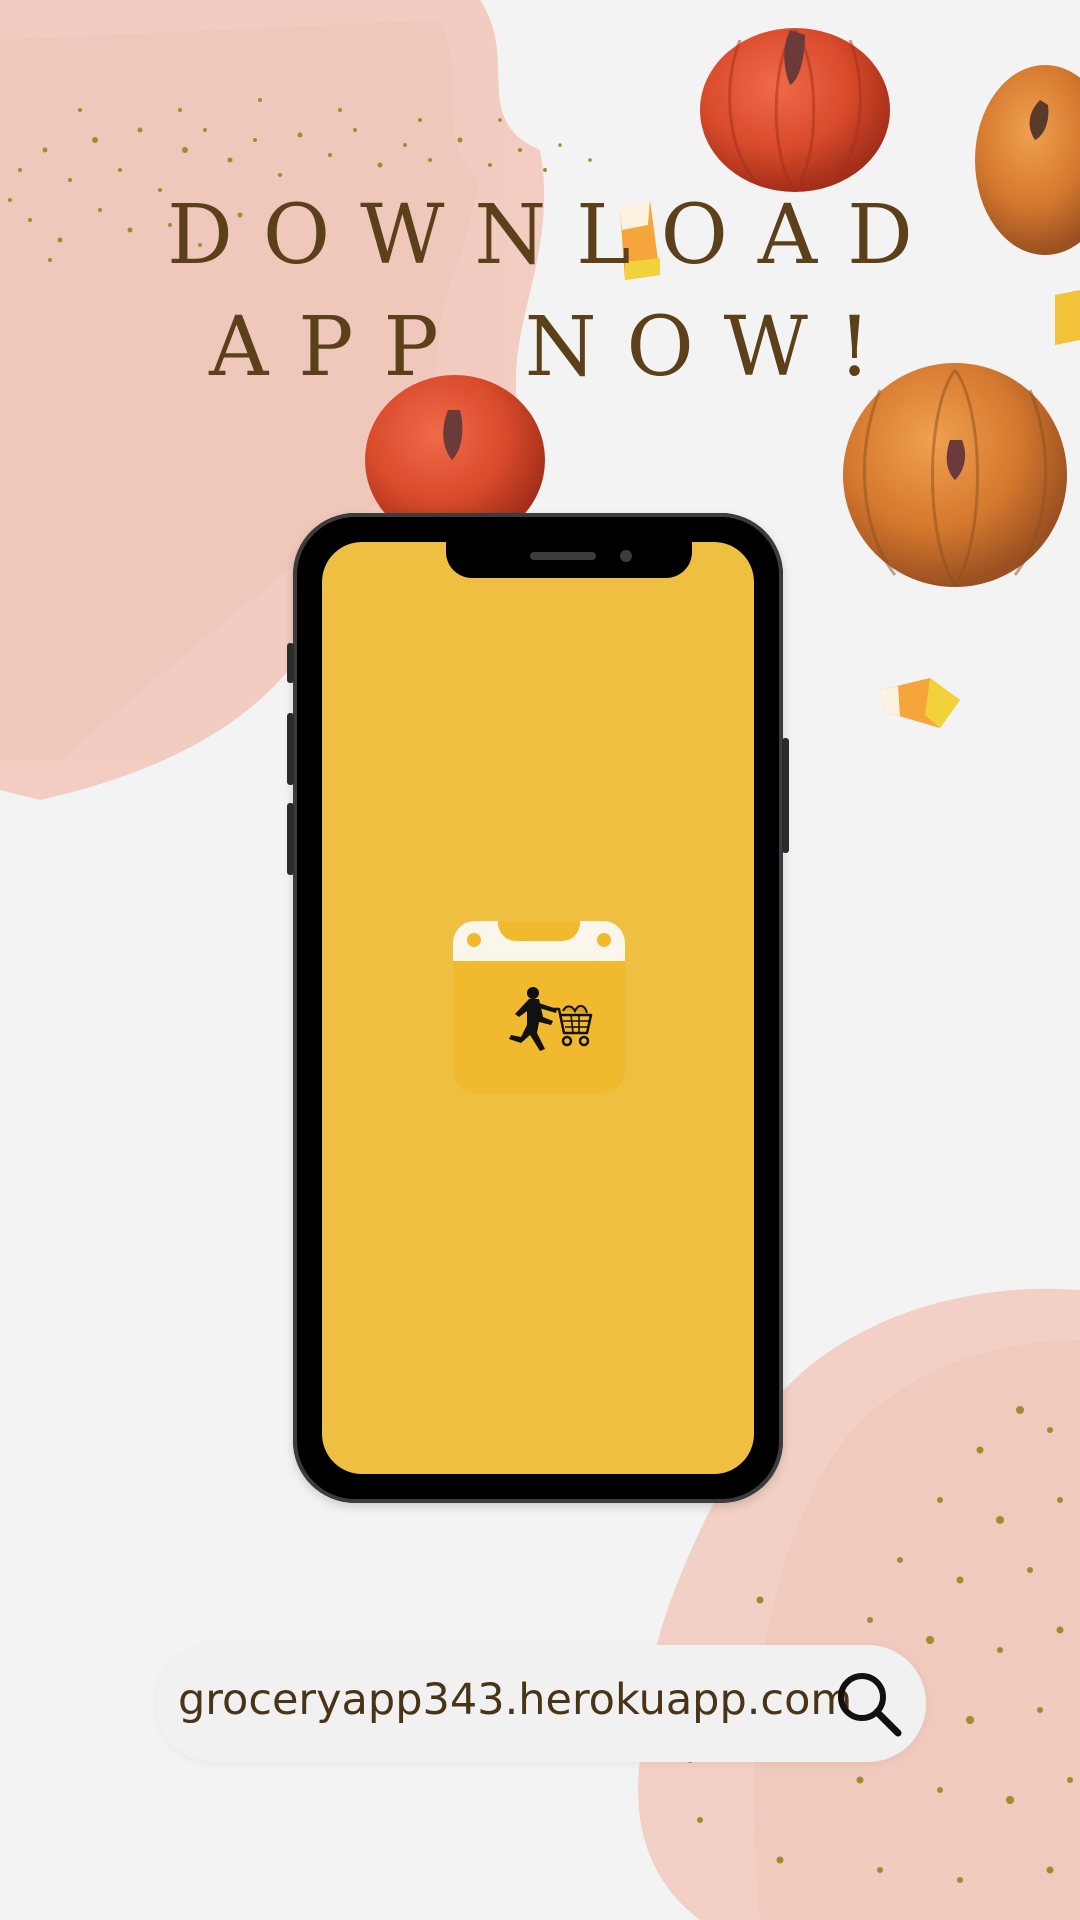 Image resolution: width=1080 pixels, height=1920 pixels. I want to click on headline-line-1: DOWNLOAD, so click(555, 235).